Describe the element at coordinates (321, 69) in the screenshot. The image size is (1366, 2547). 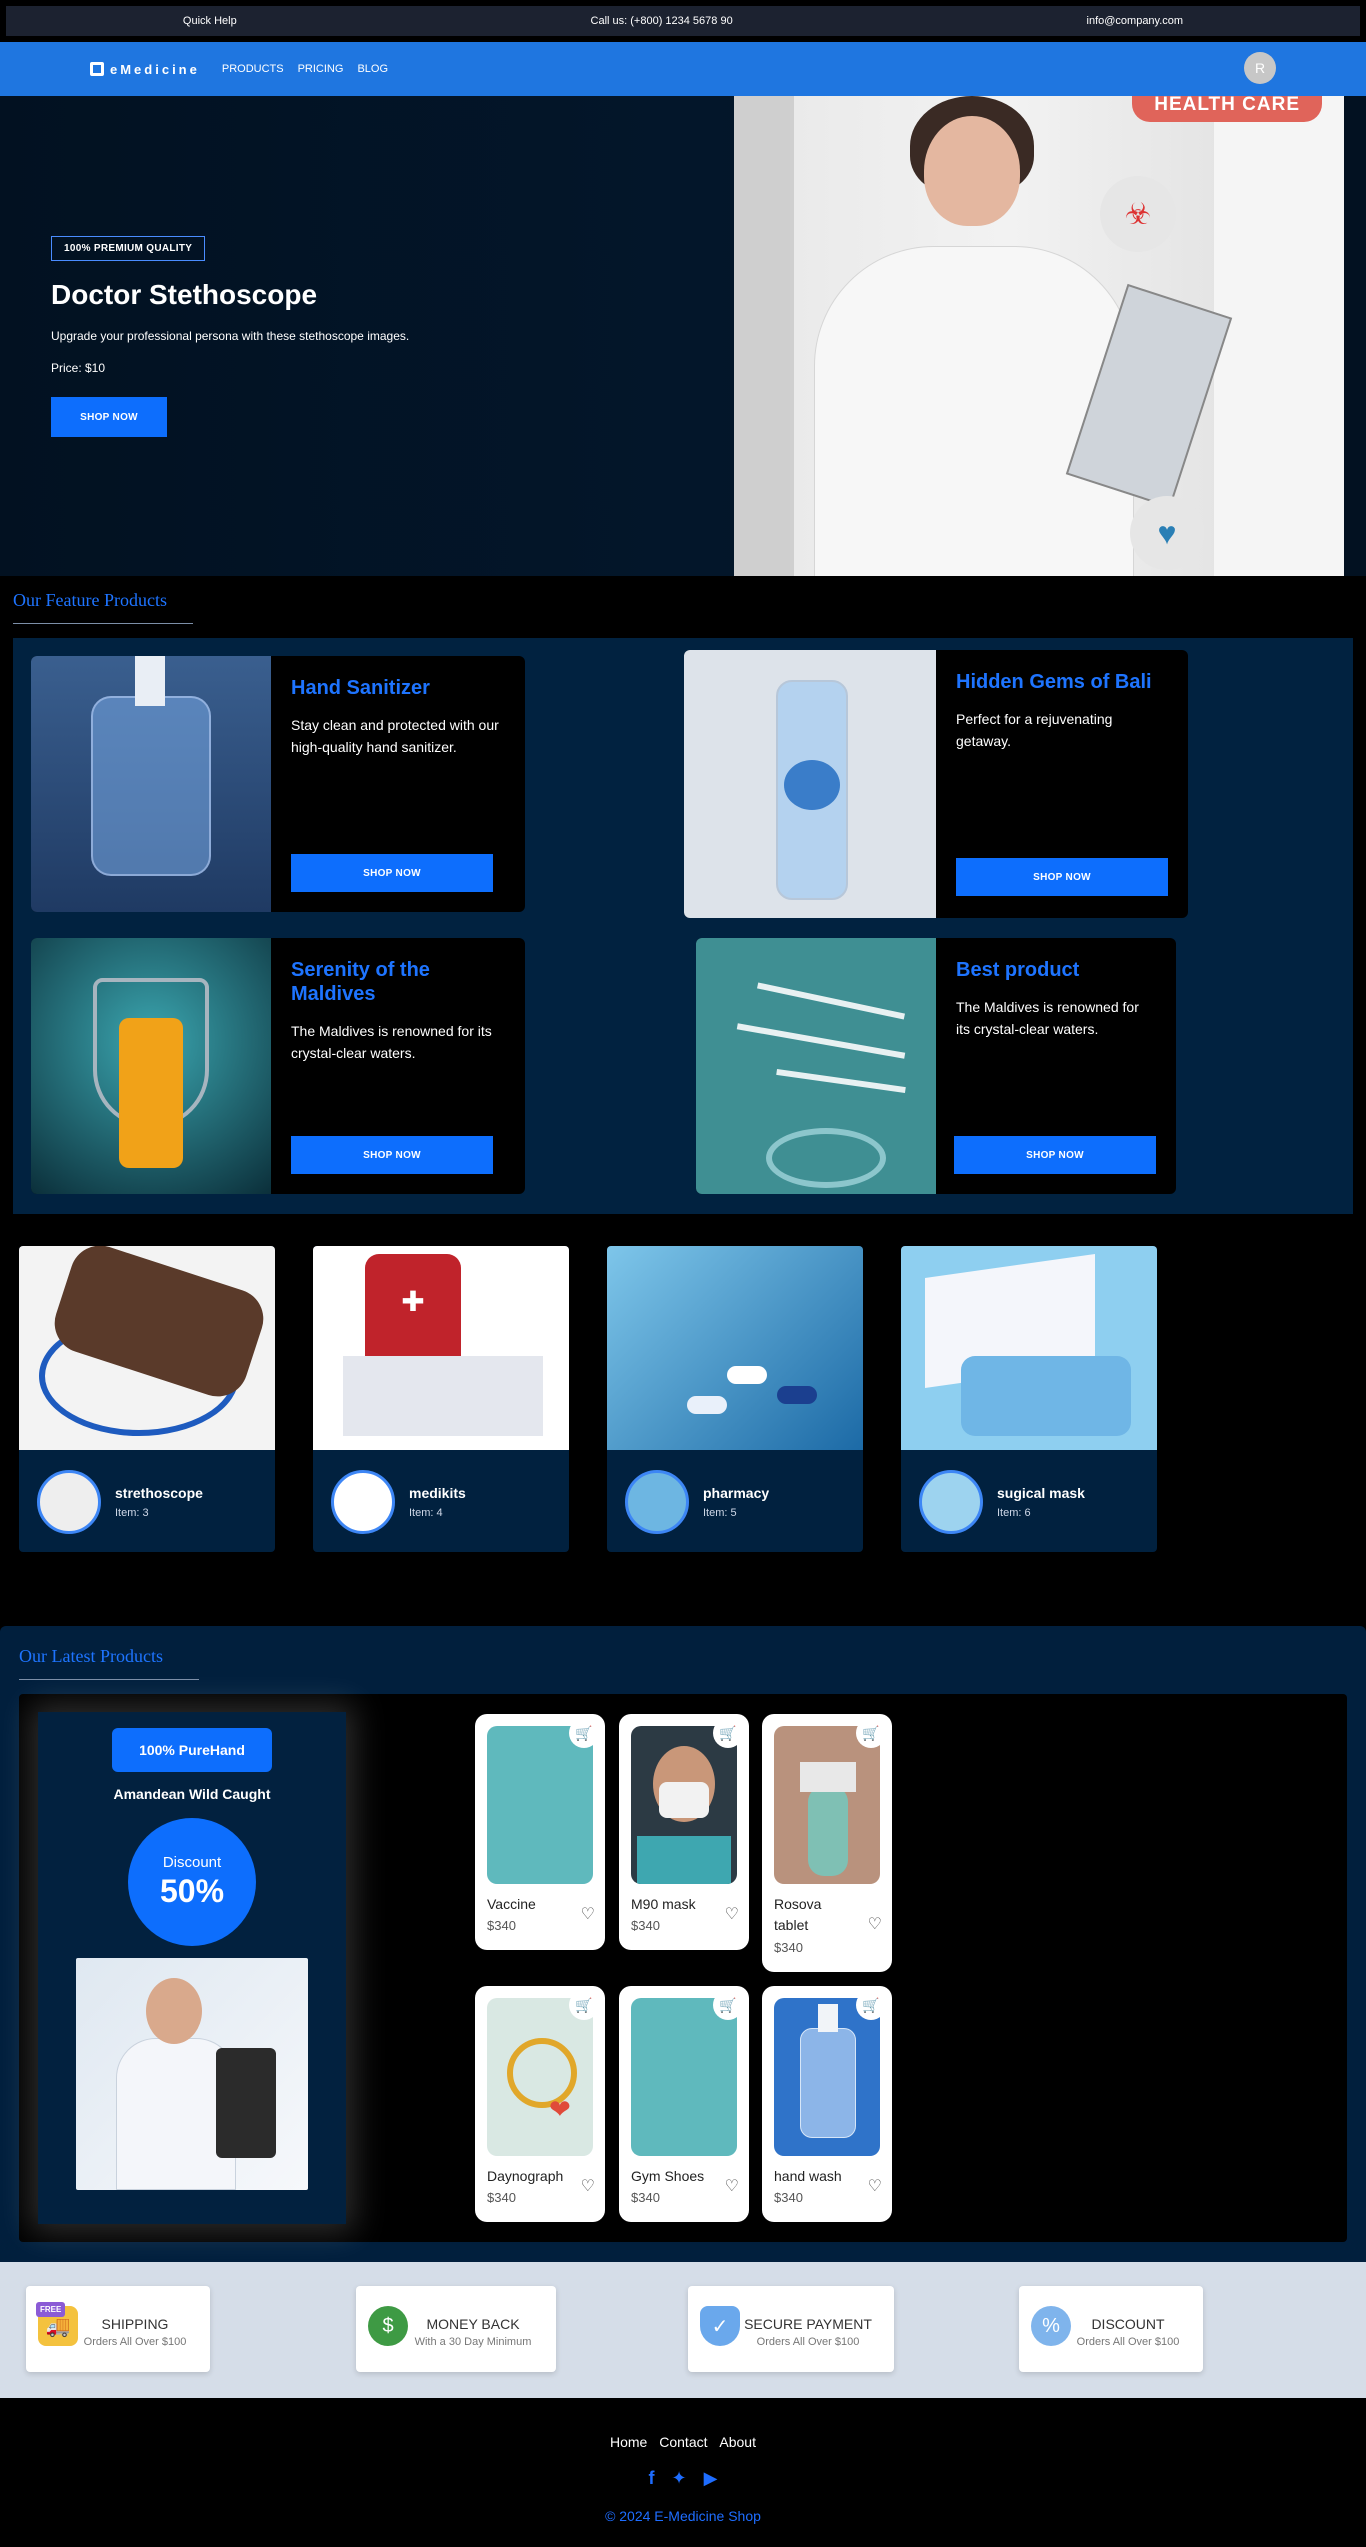
I see `nav-pricing: PRICING` at that location.